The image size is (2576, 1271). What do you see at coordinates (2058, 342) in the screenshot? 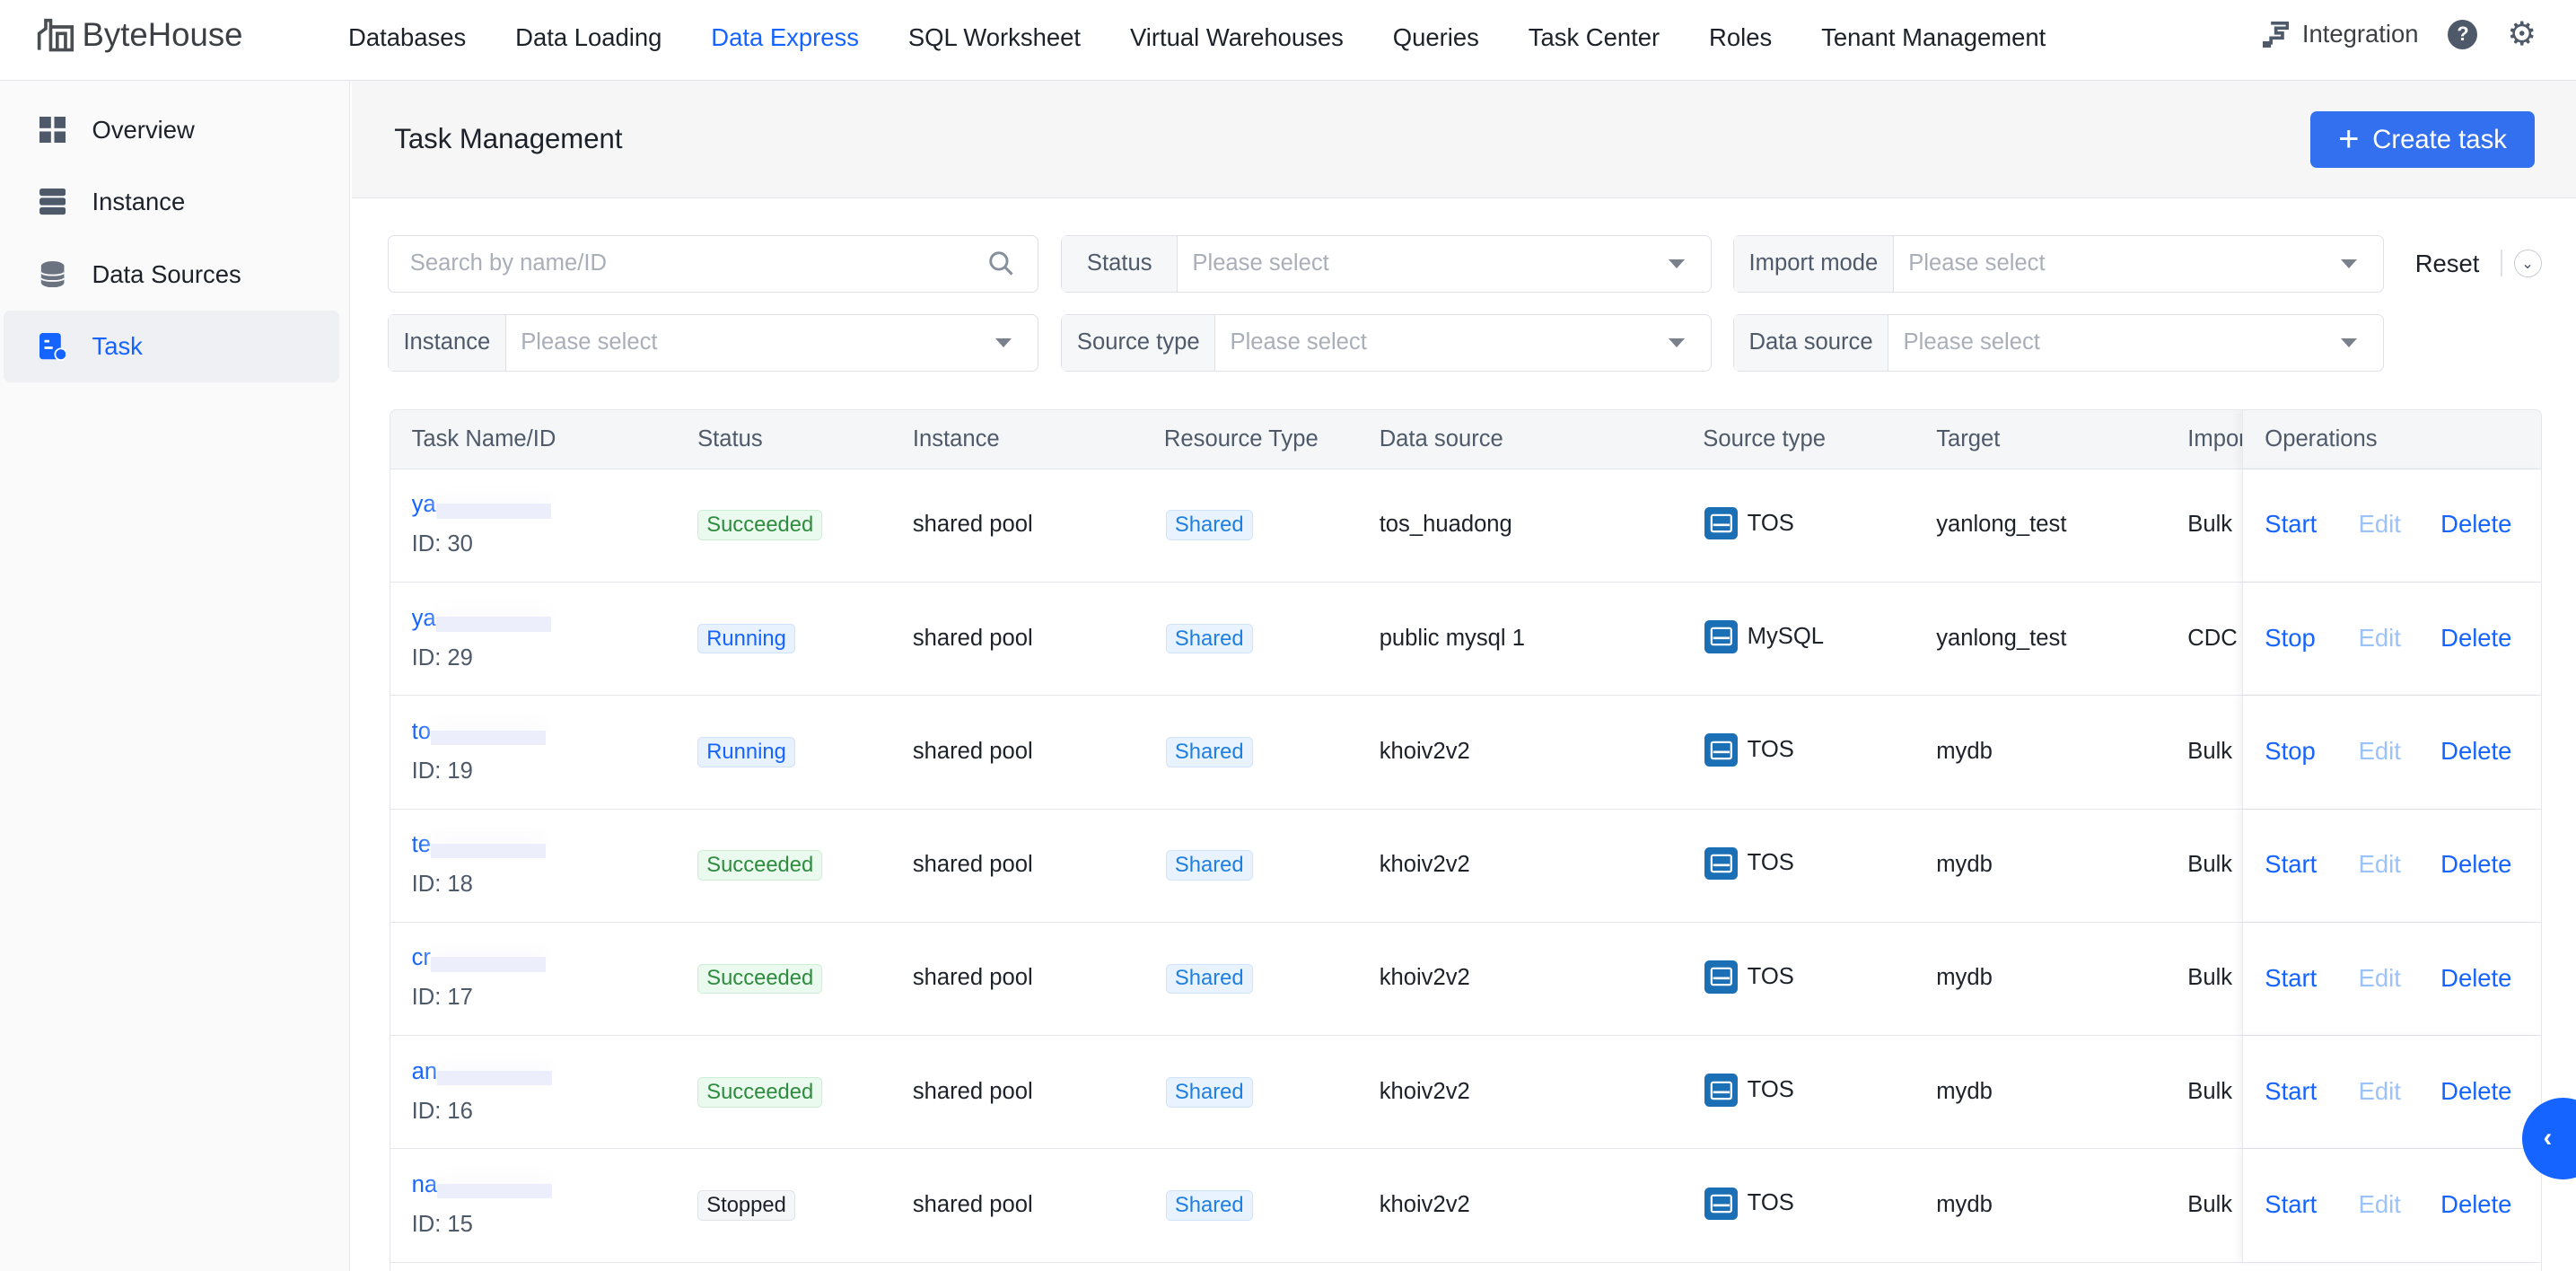
I see `data-source-select: Data source Please select` at bounding box center [2058, 342].